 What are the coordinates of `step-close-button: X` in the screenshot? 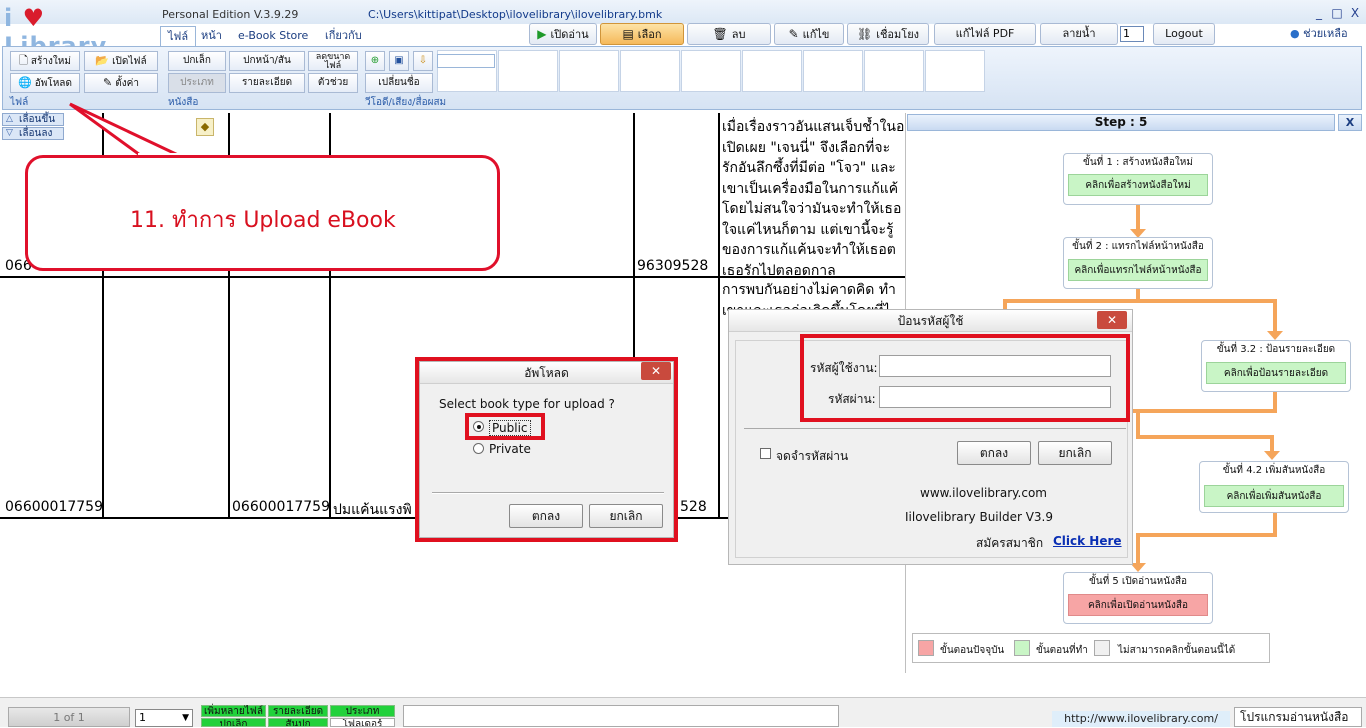 It's located at (1350, 122).